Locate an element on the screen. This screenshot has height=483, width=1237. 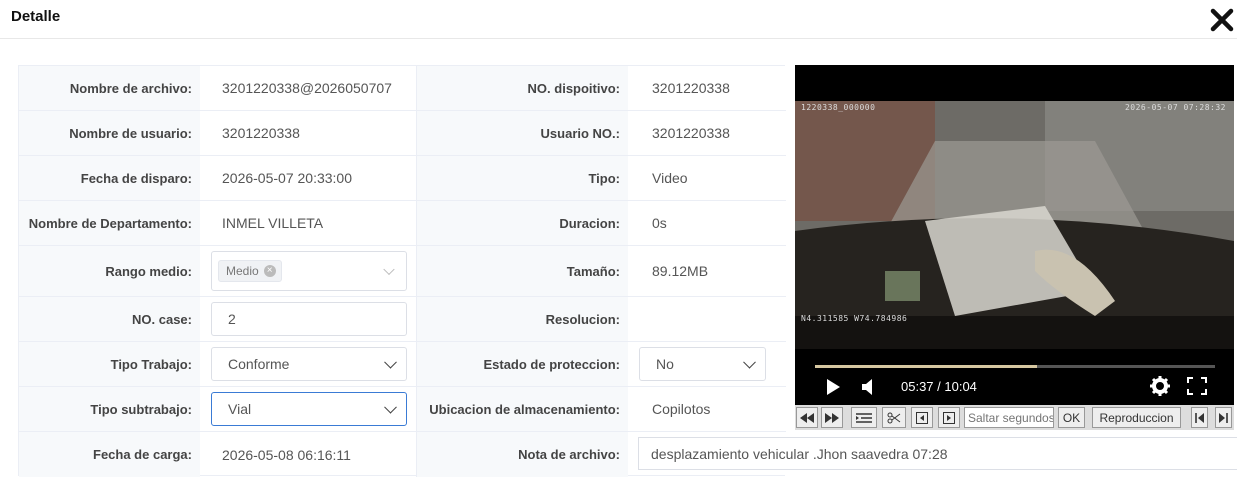
protection-label: Estado de proteccion: is located at coordinates (522, 364).